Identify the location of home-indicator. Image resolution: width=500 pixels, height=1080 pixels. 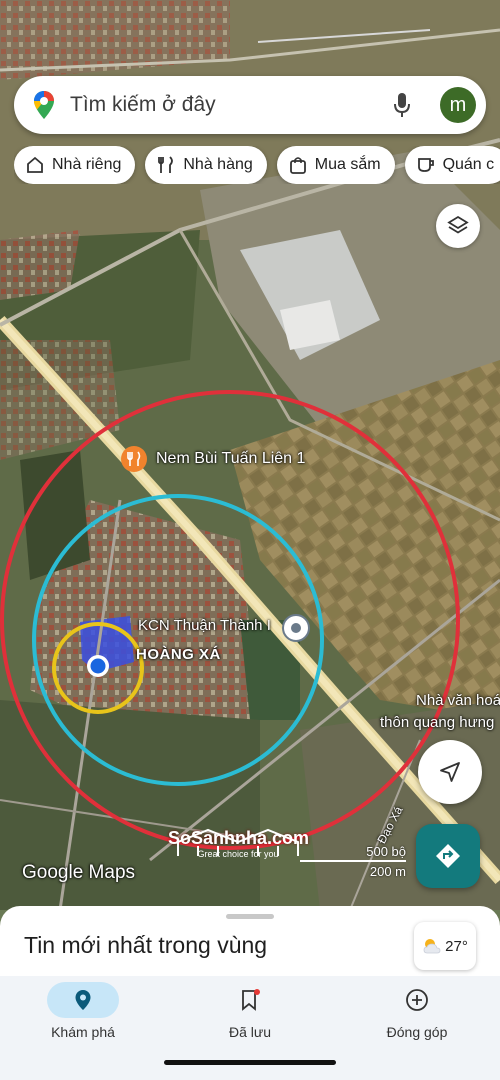
(250, 1062).